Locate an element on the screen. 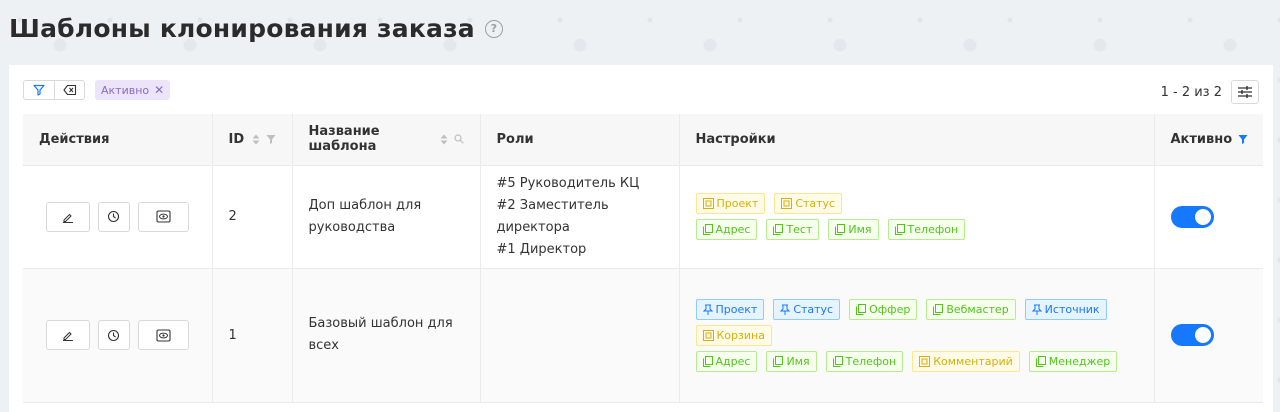 The height and width of the screenshot is (412, 1280). col-settings-label: Настройки is located at coordinates (735, 139).